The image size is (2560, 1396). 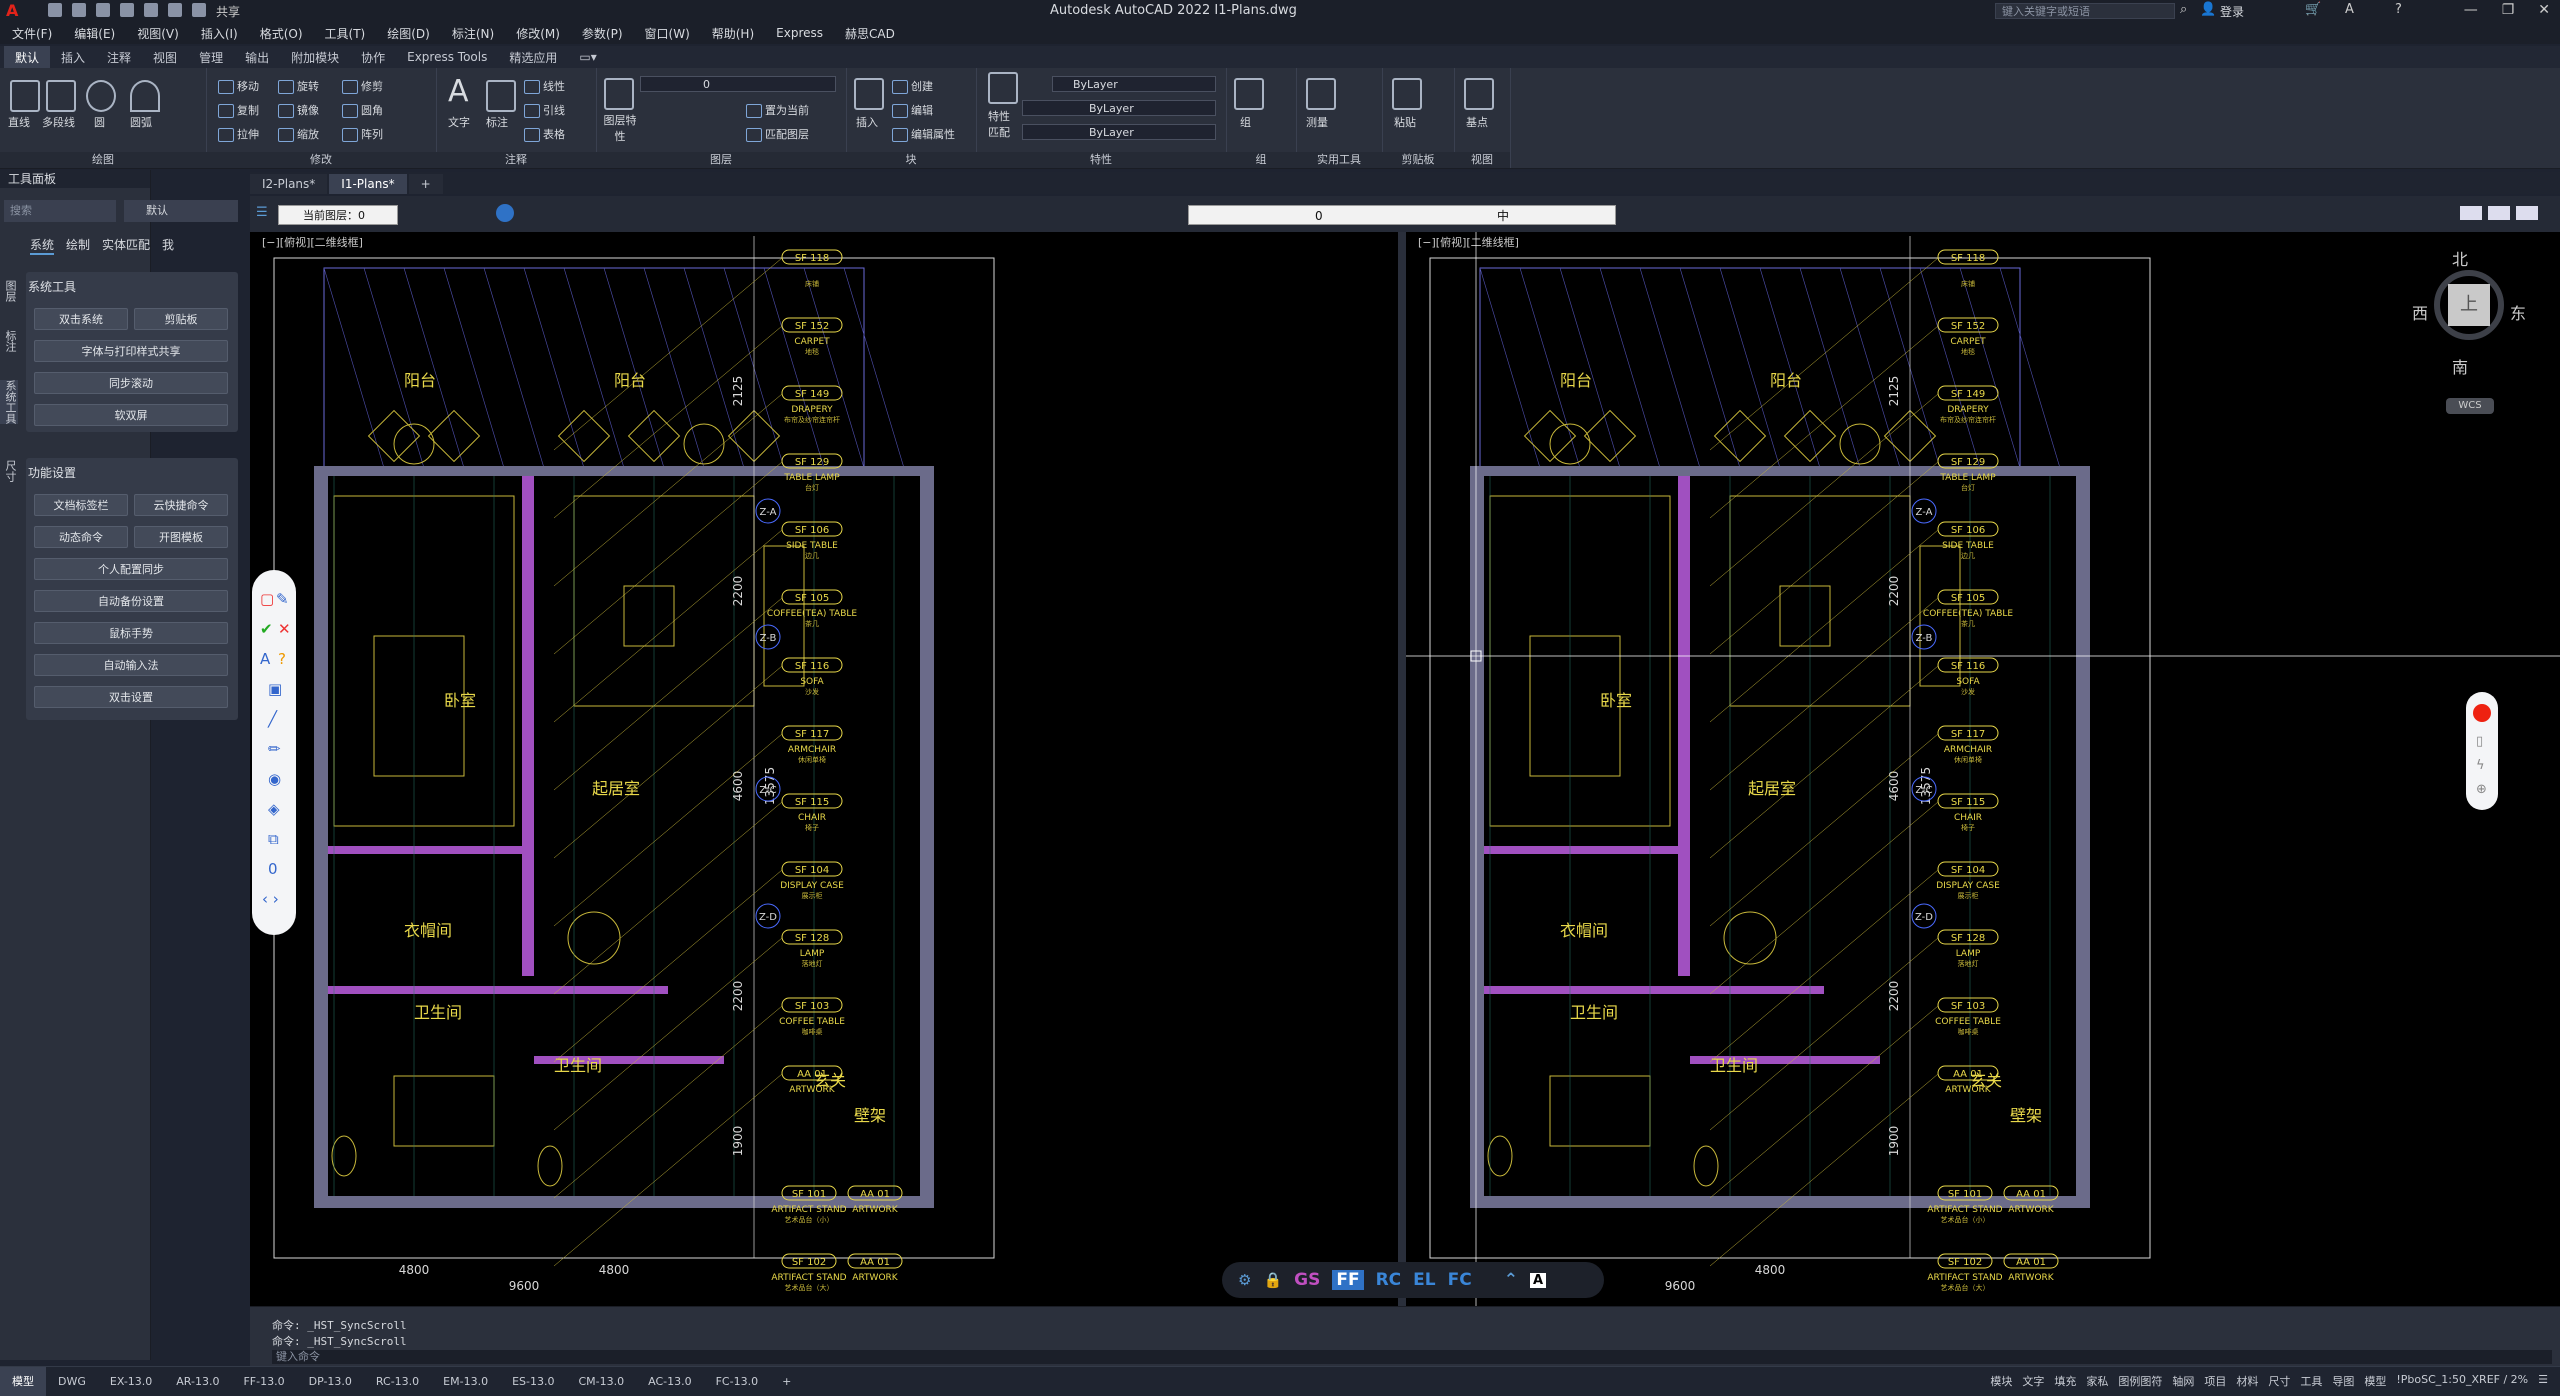 What do you see at coordinates (181, 537) in the screenshot?
I see `open-template-button: 开图模板` at bounding box center [181, 537].